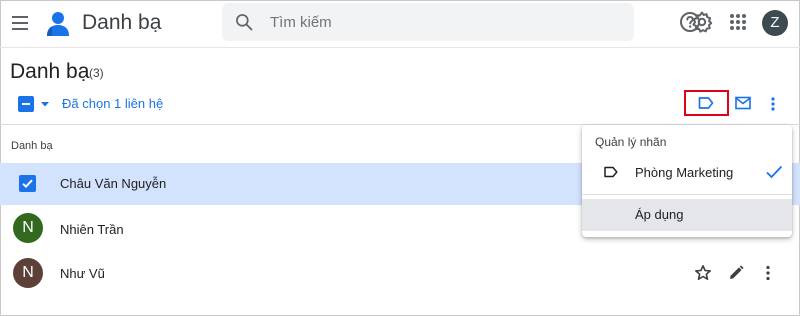 This screenshot has width=800, height=316. What do you see at coordinates (445, 22) in the screenshot?
I see `search-input` at bounding box center [445, 22].